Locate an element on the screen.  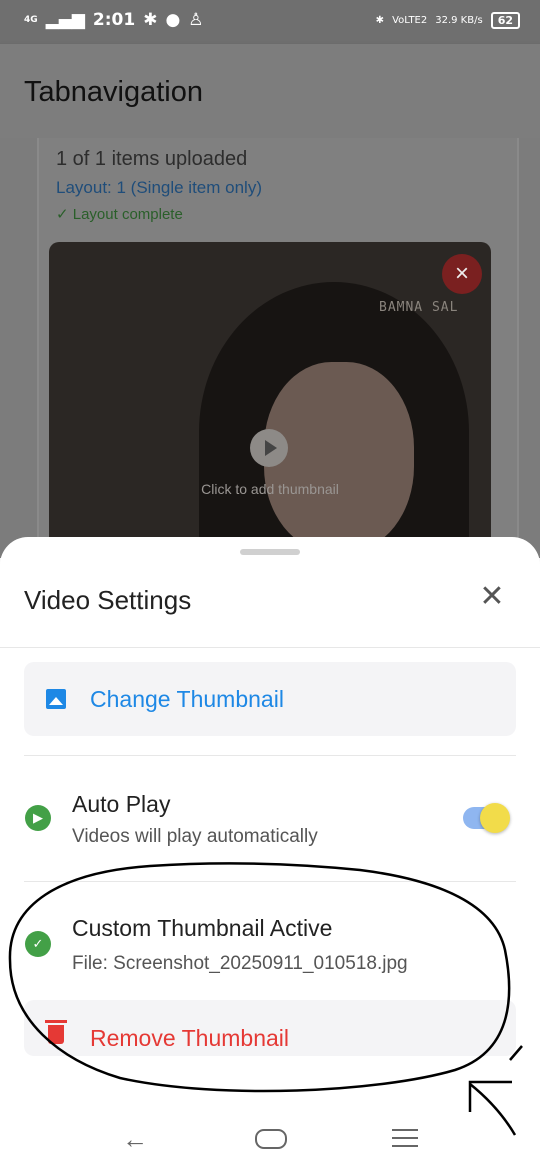
annotation-stroke is located at coordinates (516, 1053).